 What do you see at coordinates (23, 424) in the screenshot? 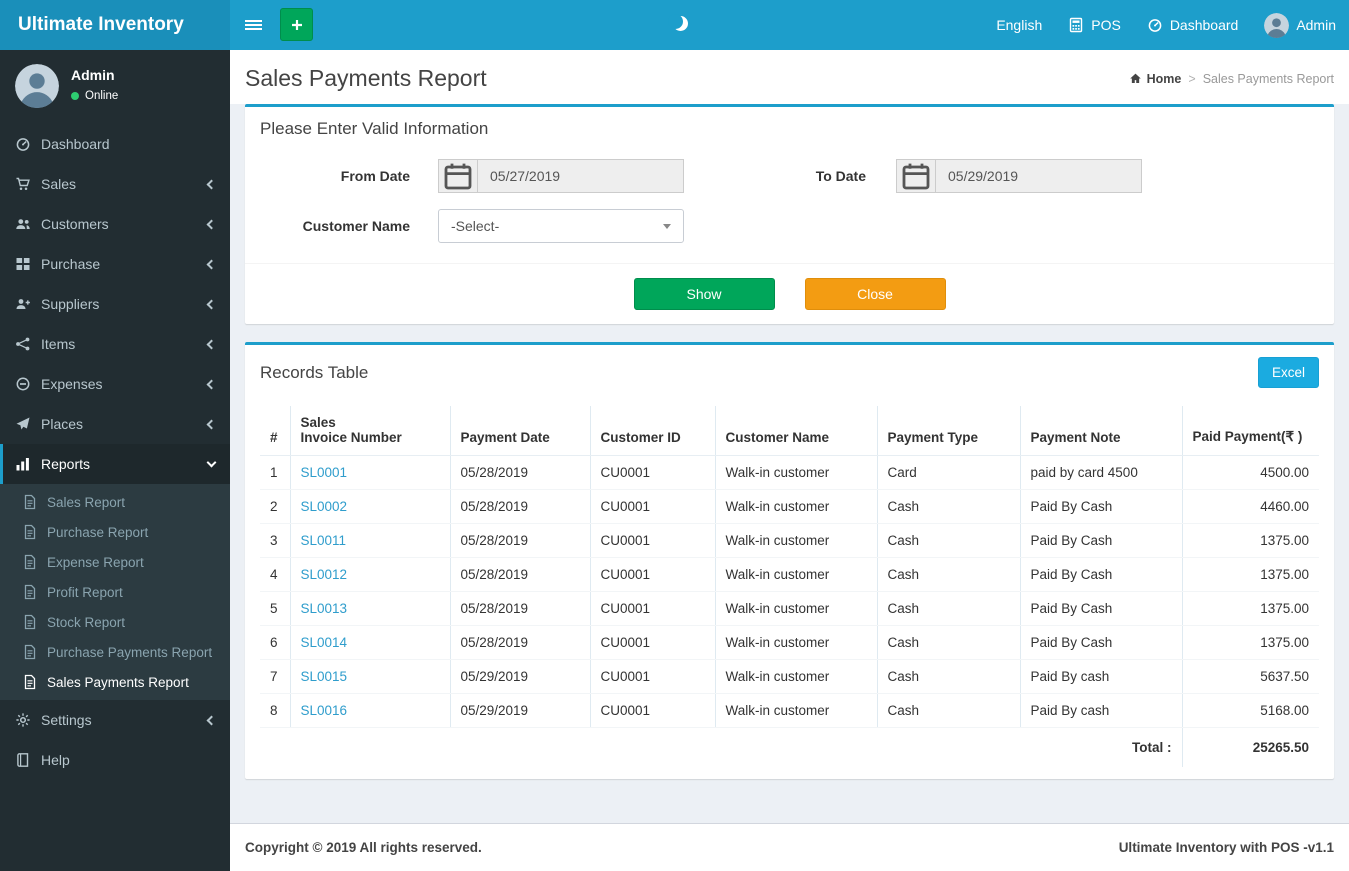
I see `places-icon` at bounding box center [23, 424].